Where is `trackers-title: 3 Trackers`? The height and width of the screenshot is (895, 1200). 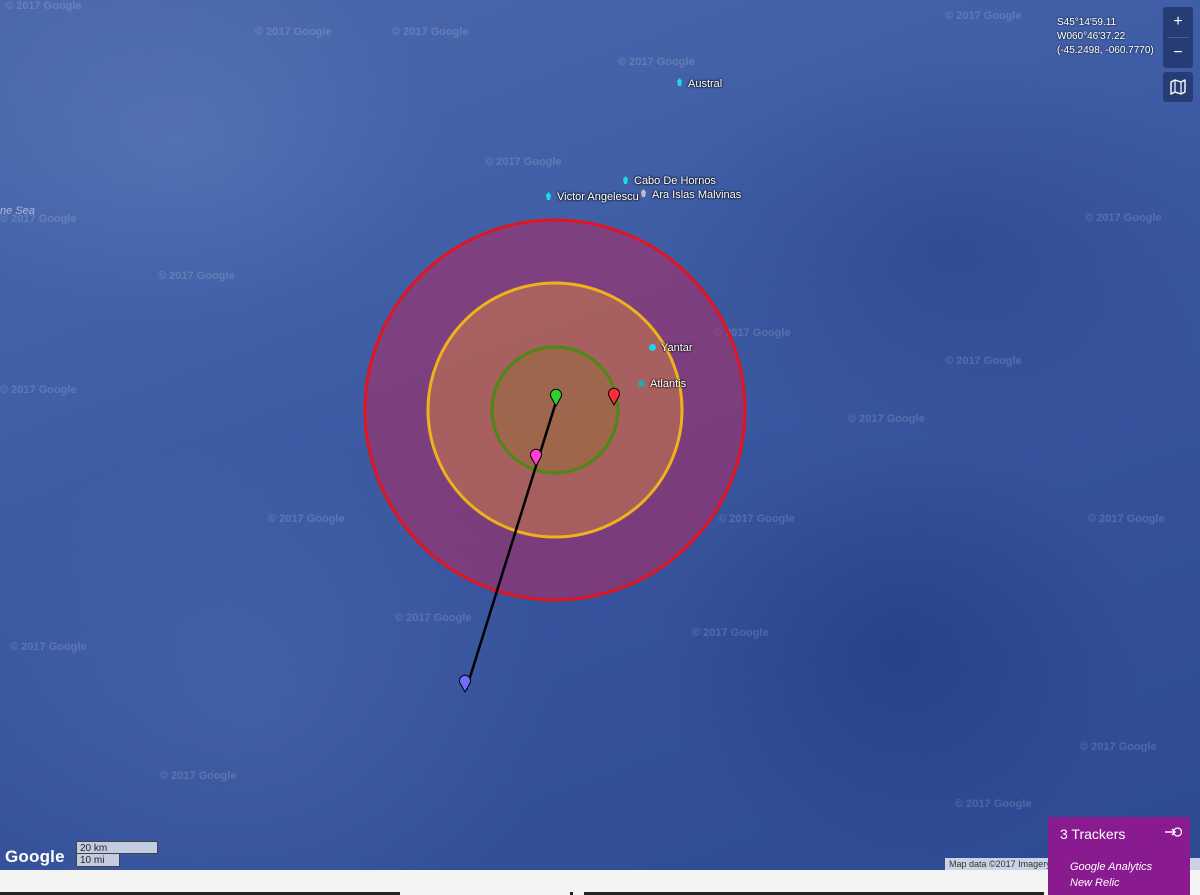 trackers-title: 3 Trackers is located at coordinates (1093, 834).